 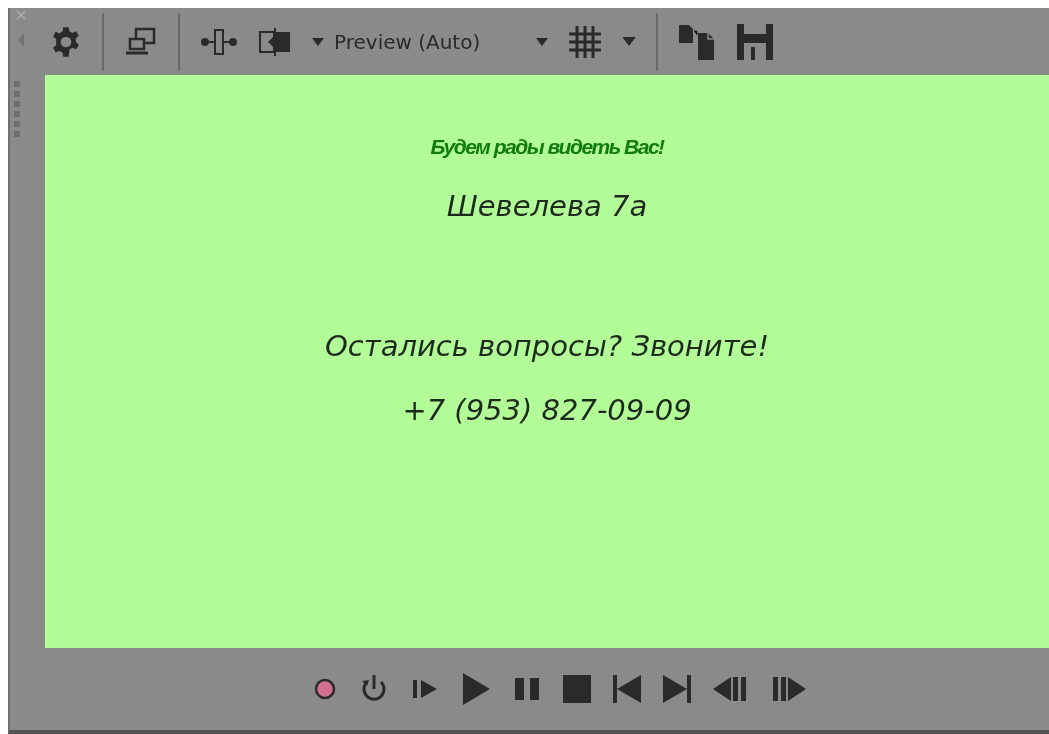 What do you see at coordinates (526, 689) in the screenshot?
I see `pause-icon` at bounding box center [526, 689].